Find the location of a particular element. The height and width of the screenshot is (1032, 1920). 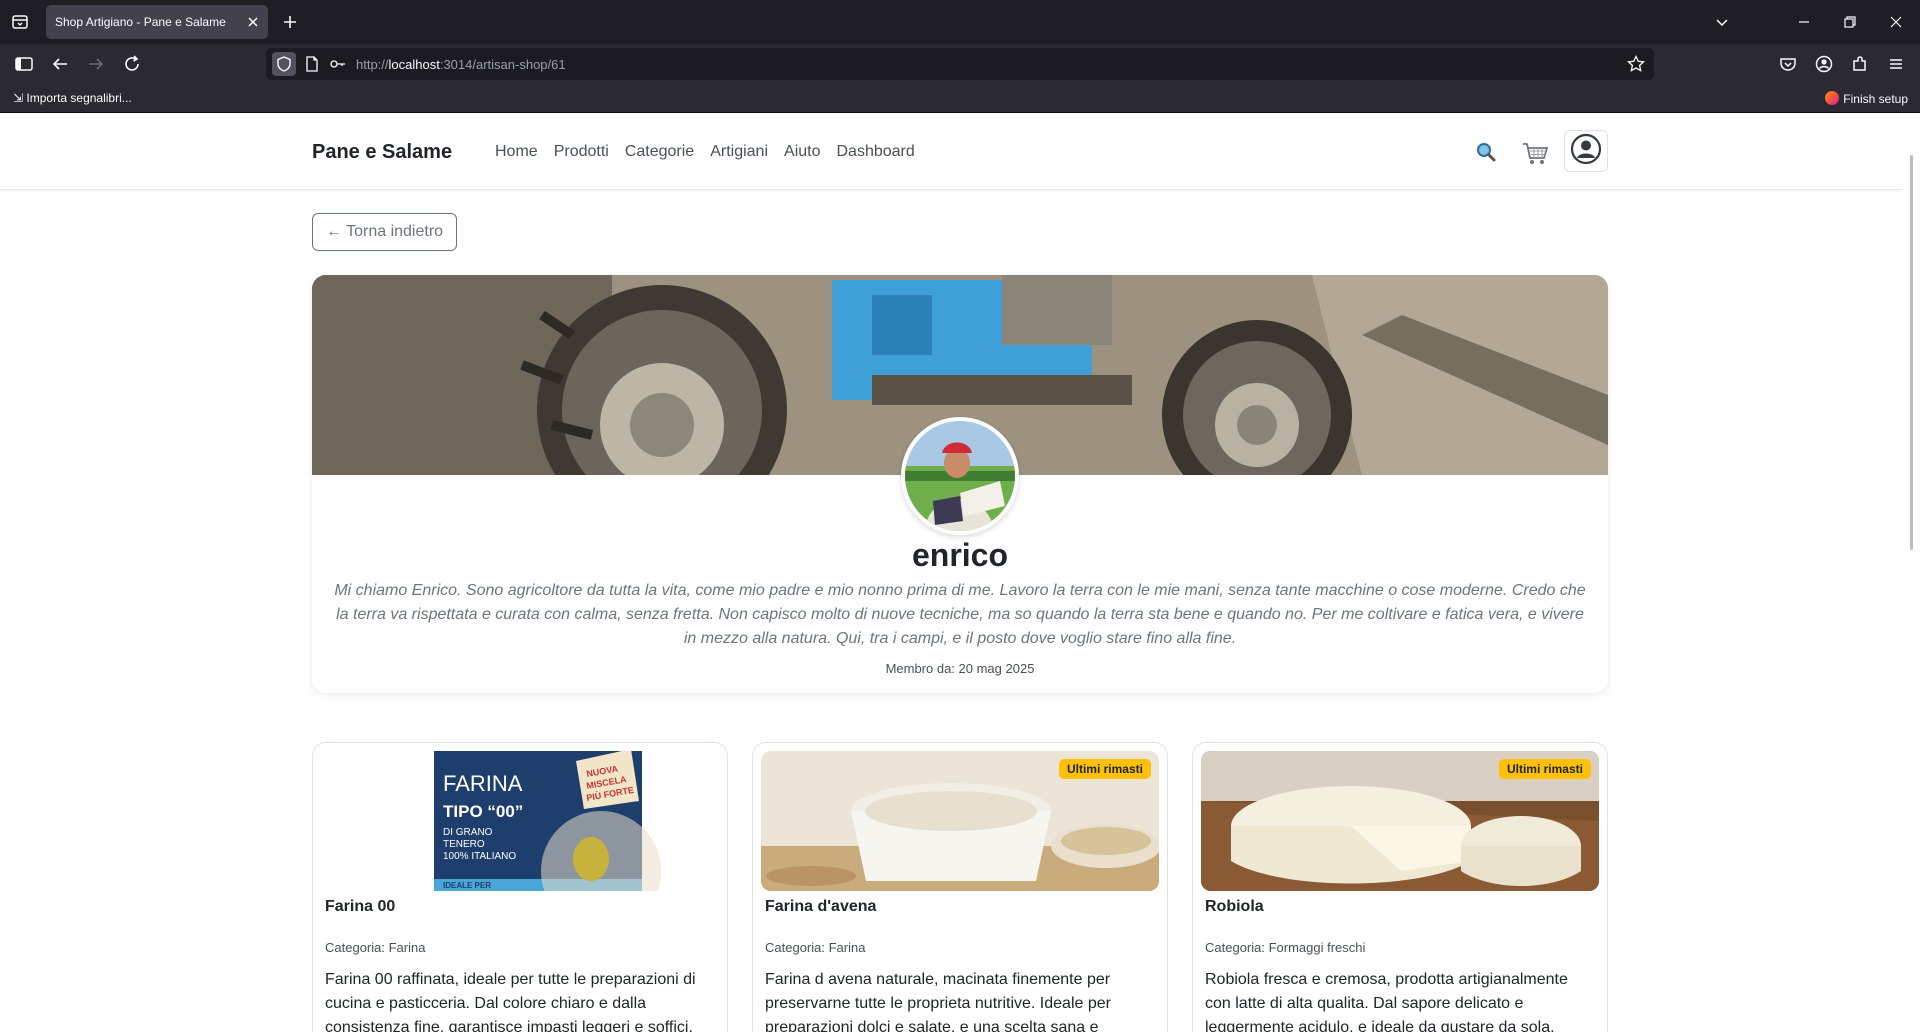

search-icon is located at coordinates (1486, 152).